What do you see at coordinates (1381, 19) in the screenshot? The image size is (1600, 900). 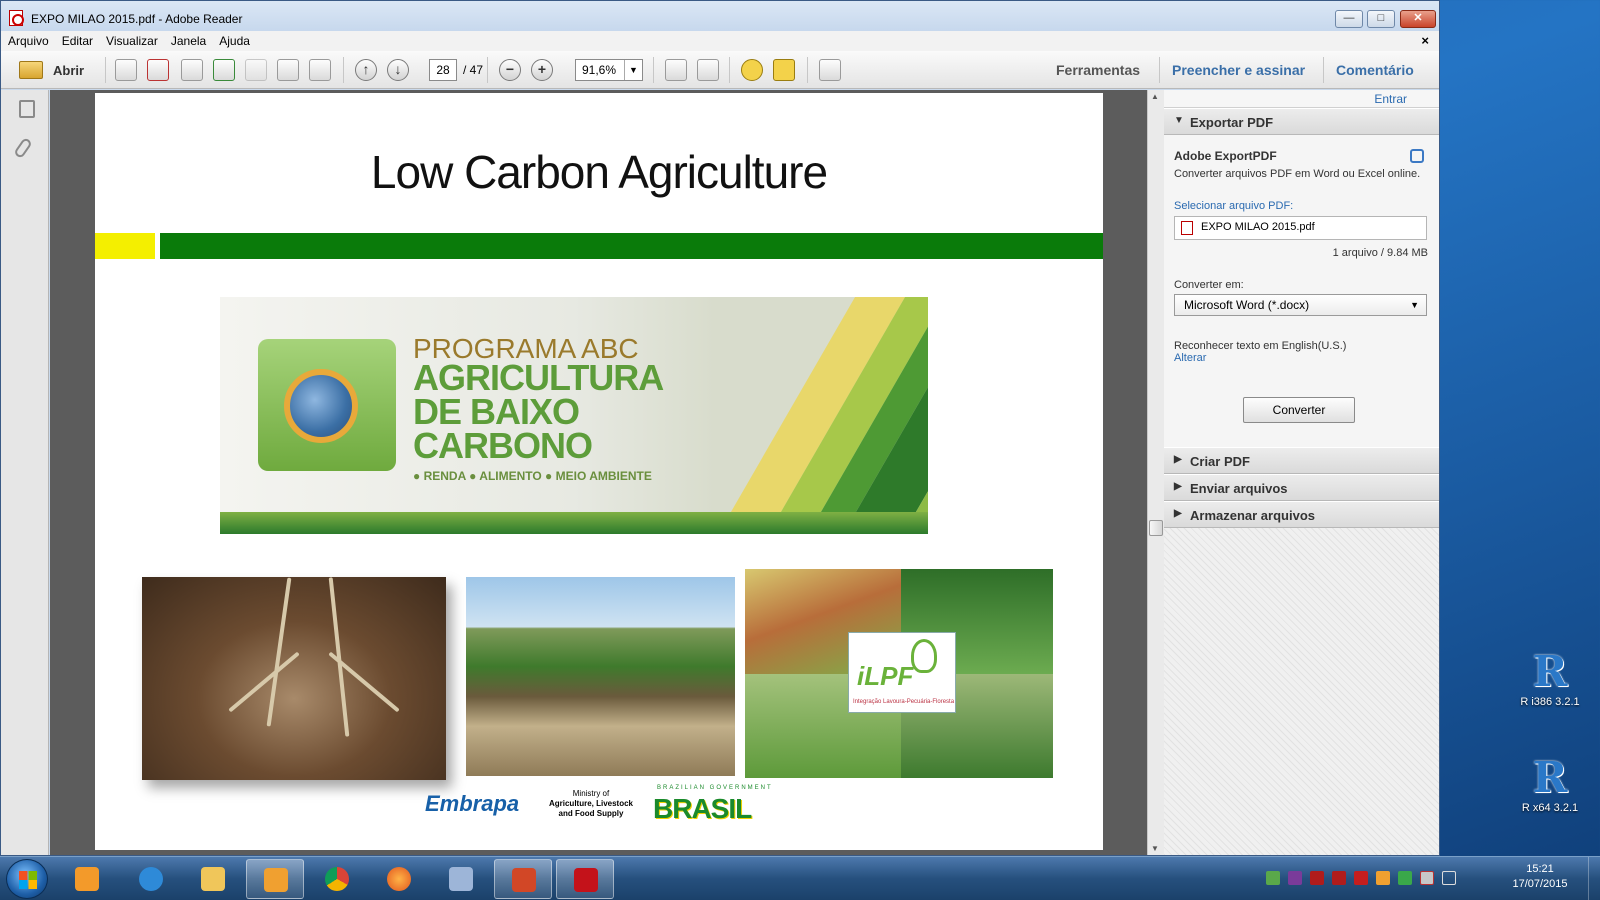 I see `maximize-button: □` at bounding box center [1381, 19].